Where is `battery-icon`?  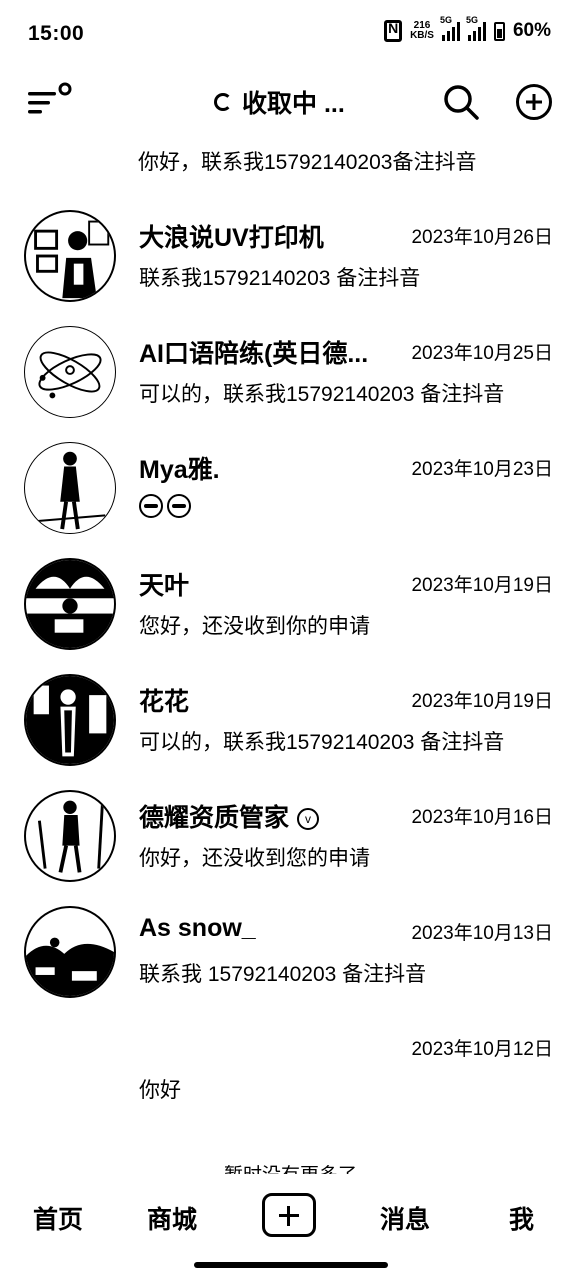 battery-icon is located at coordinates (499, 31).